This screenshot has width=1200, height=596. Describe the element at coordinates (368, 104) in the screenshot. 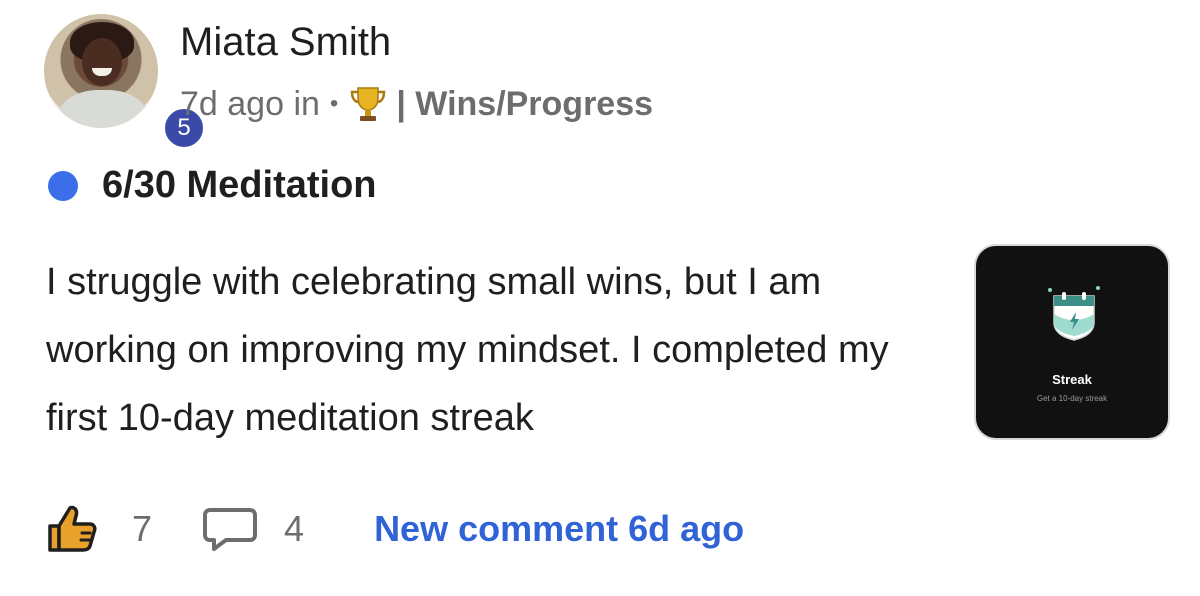

I see `trophy-icon` at that location.